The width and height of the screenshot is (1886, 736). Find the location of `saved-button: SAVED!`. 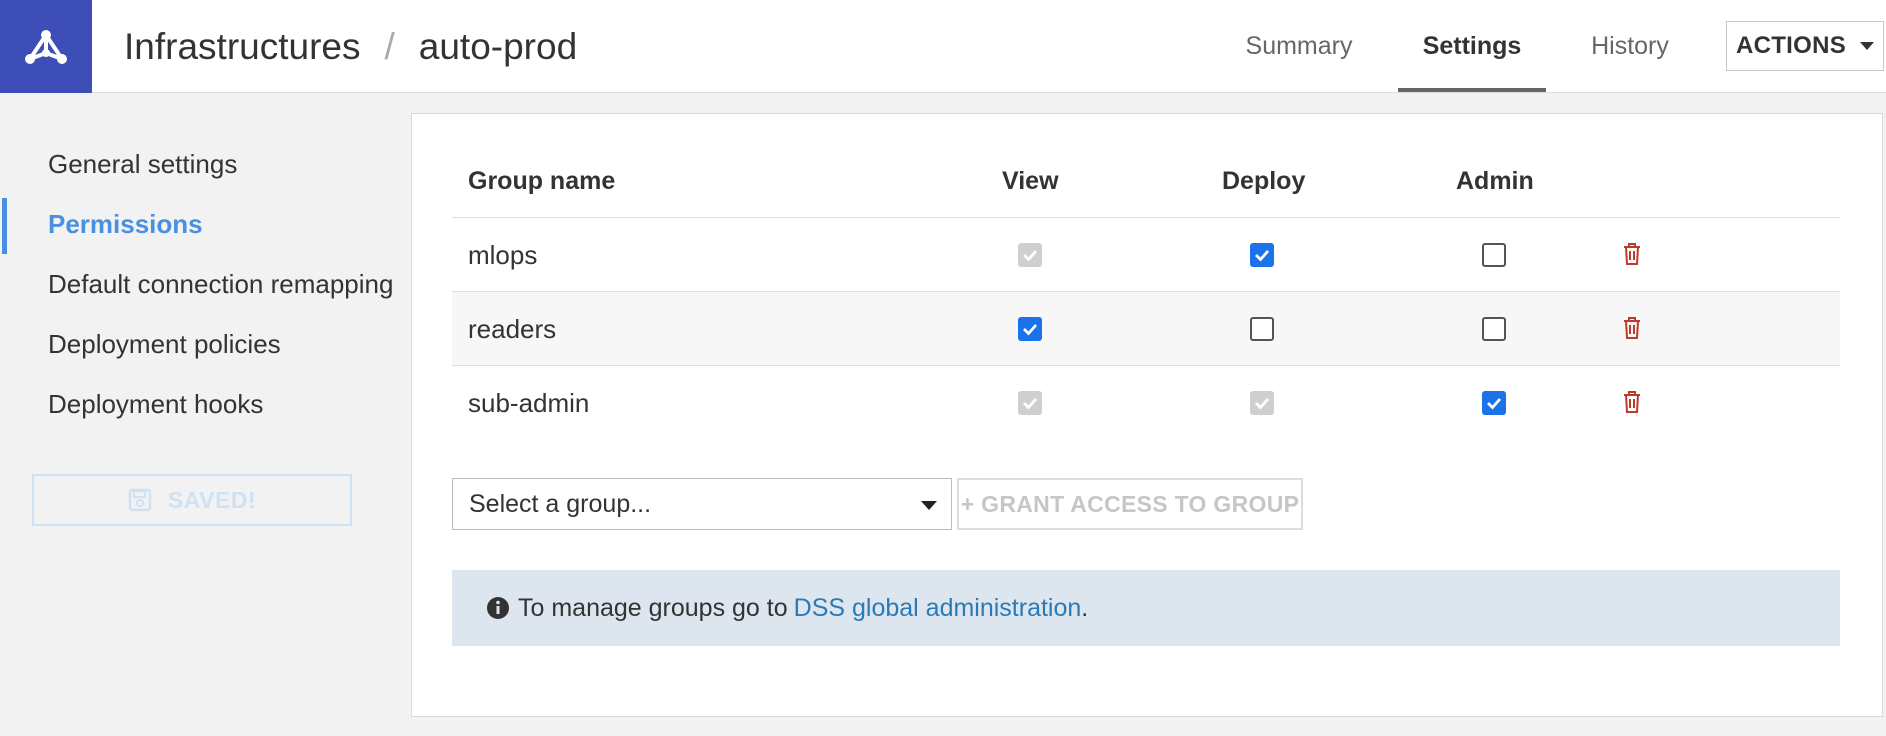

saved-button: SAVED! is located at coordinates (192, 500).